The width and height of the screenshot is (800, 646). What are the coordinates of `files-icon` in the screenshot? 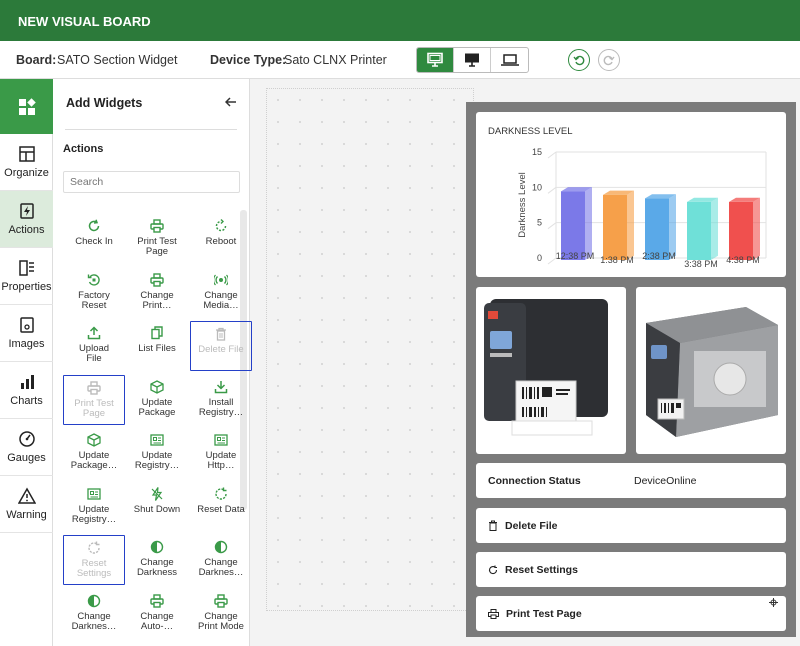 It's located at (157, 333).